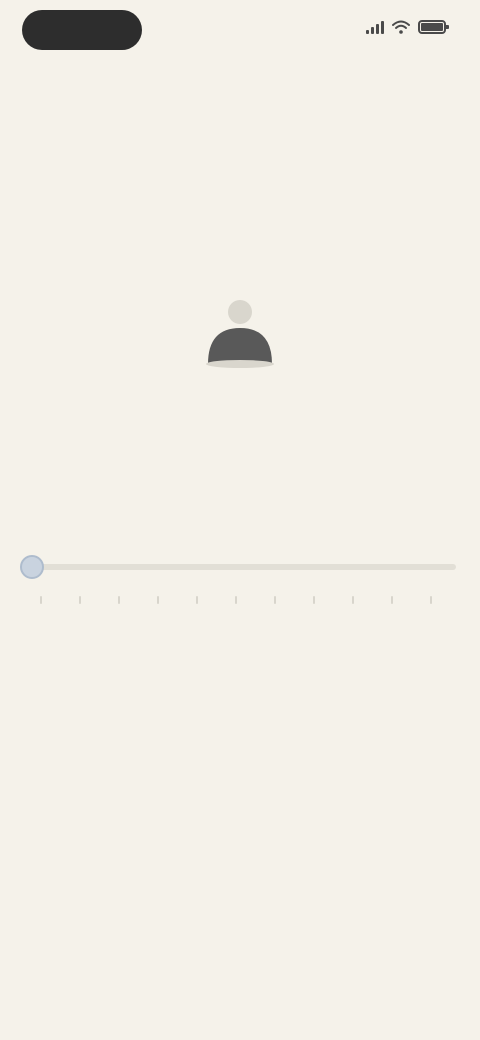 The height and width of the screenshot is (1040, 480). Describe the element at coordinates (240, 334) in the screenshot. I see `person-icon` at that location.